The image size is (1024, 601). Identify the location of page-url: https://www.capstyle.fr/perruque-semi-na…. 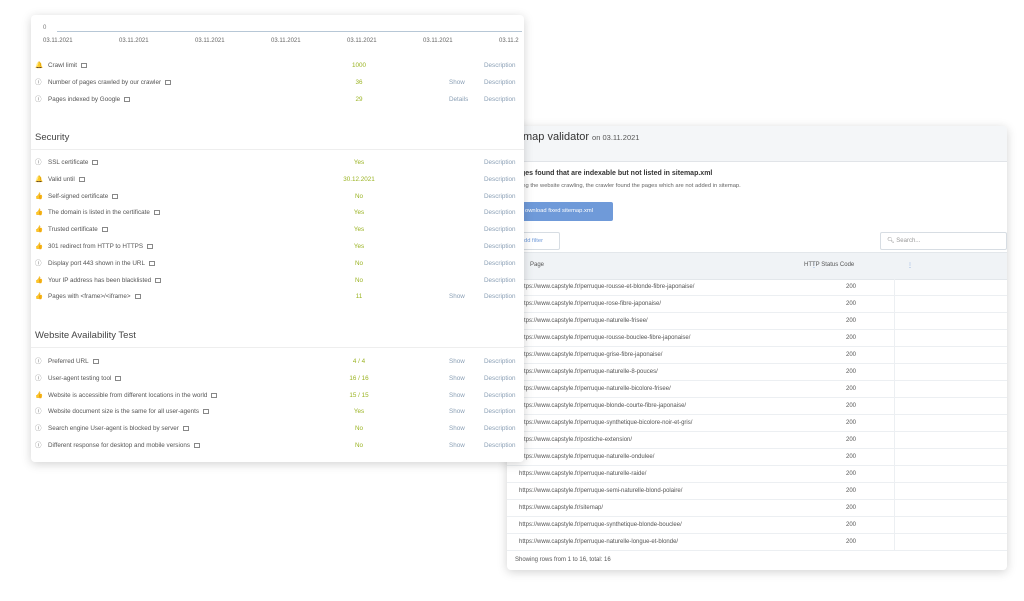
(600, 491).